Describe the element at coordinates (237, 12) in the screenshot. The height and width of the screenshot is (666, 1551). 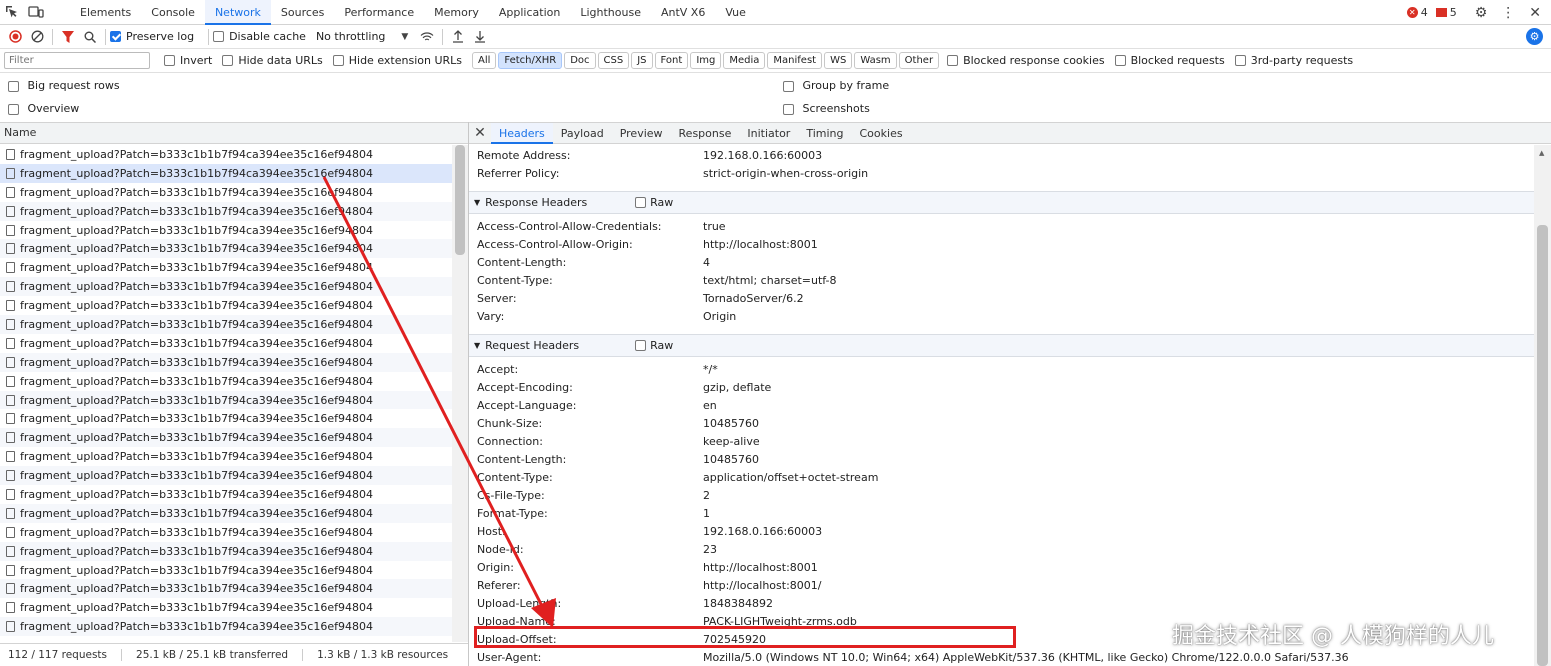
I see `panel-tab-network: Network` at that location.